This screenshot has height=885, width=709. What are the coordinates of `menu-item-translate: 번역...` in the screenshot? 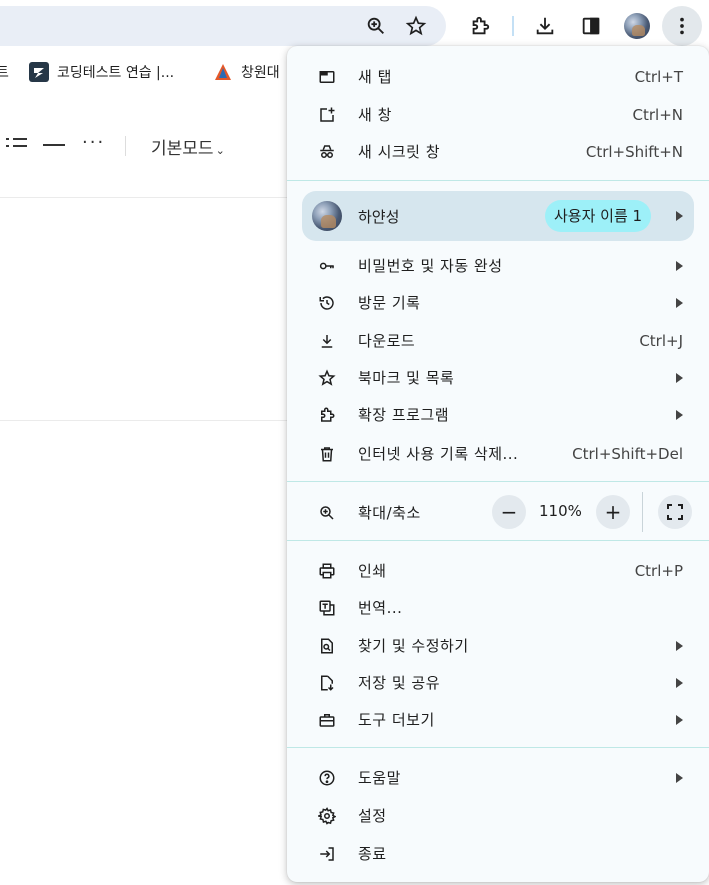 It's located at (498, 607).